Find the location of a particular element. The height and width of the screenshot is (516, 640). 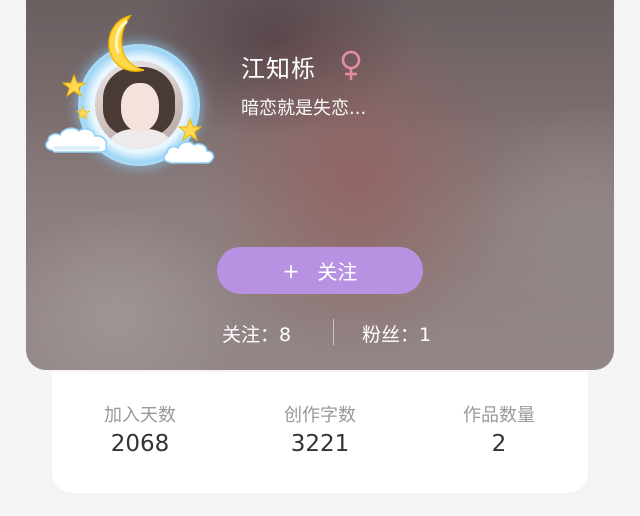

stat-word-count: 创作字数 3221 is located at coordinates (320, 431).